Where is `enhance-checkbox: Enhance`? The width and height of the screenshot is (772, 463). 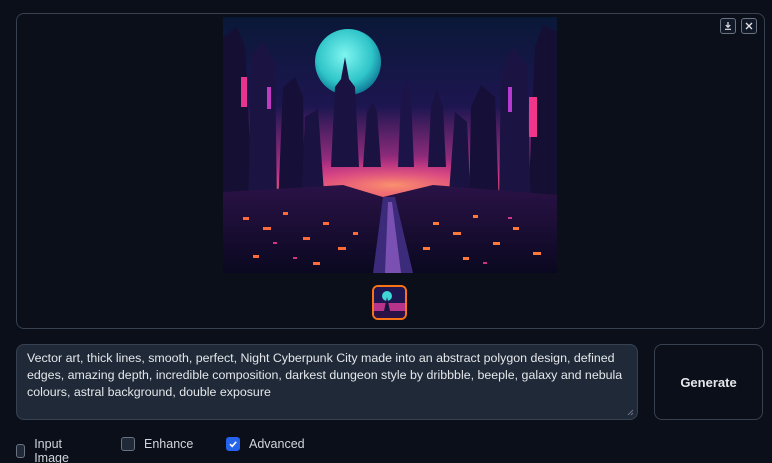
enhance-checkbox: Enhance is located at coordinates (157, 444).